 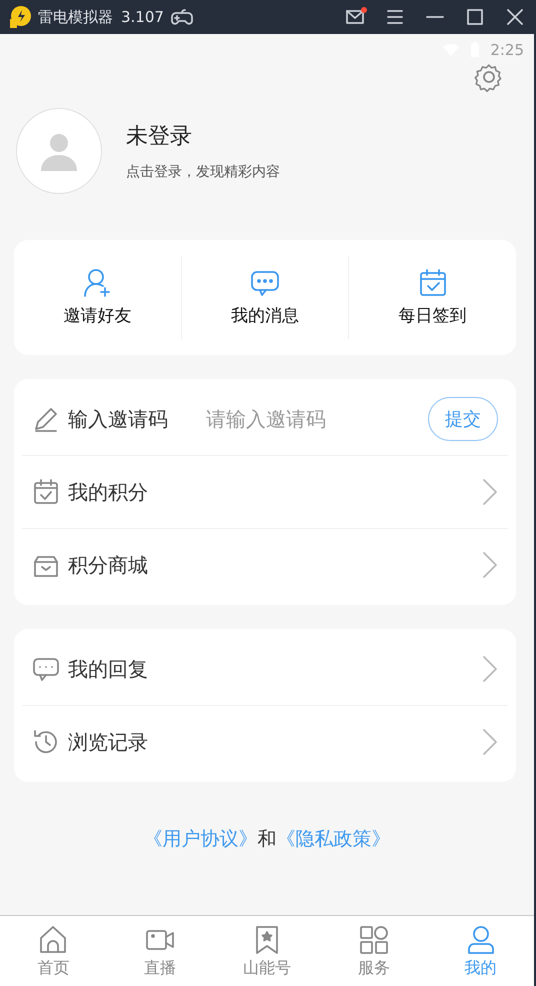 I want to click on quick-action: 每日签到, so click(x=432, y=297).